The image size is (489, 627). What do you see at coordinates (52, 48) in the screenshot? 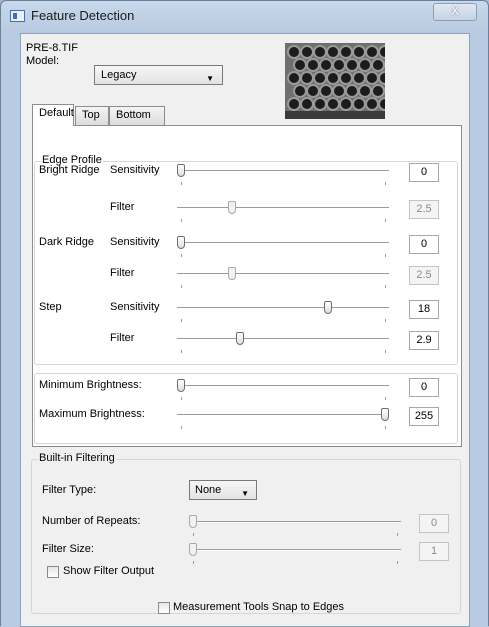
I see `file-name: PRE-8.TIF` at bounding box center [52, 48].